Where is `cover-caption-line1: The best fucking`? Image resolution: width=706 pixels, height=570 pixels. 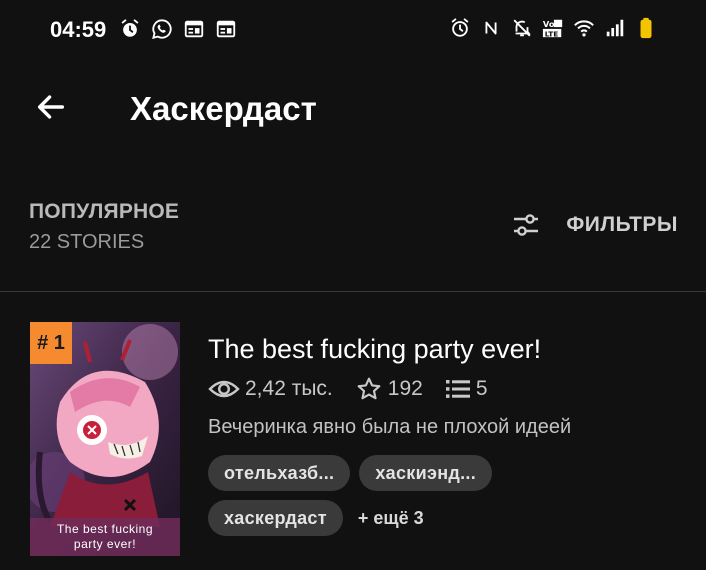
cover-caption-line1: The best fucking is located at coordinates (105, 529).